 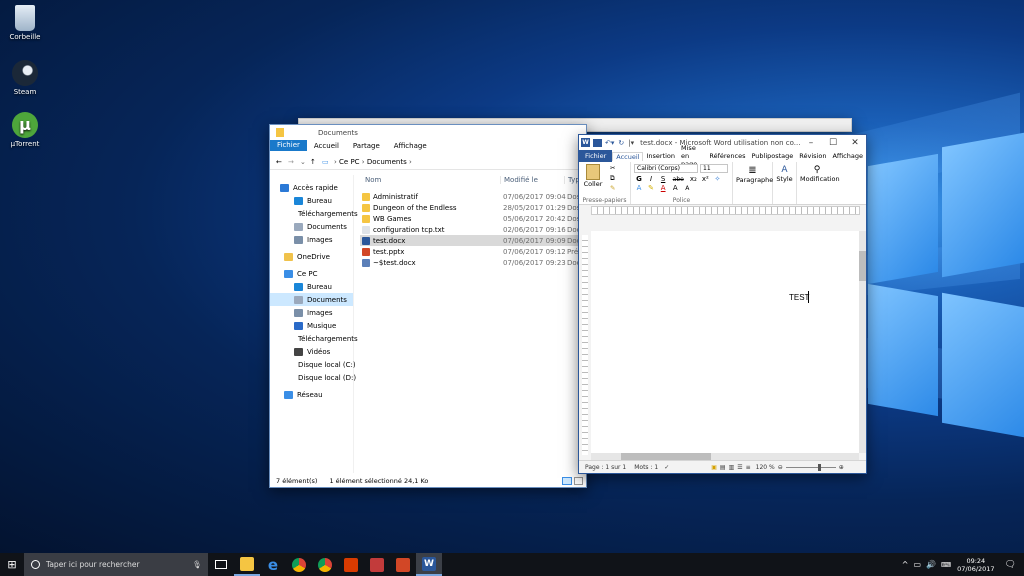 What do you see at coordinates (799, 297) in the screenshot?
I see `document-text: TEST` at bounding box center [799, 297].